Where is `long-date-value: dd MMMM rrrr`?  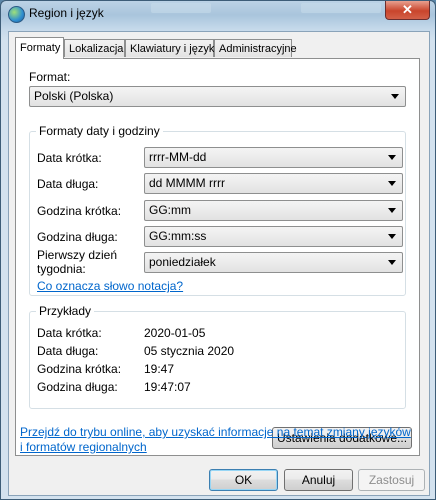
long-date-value: dd MMMM rrrr is located at coordinates (187, 183).